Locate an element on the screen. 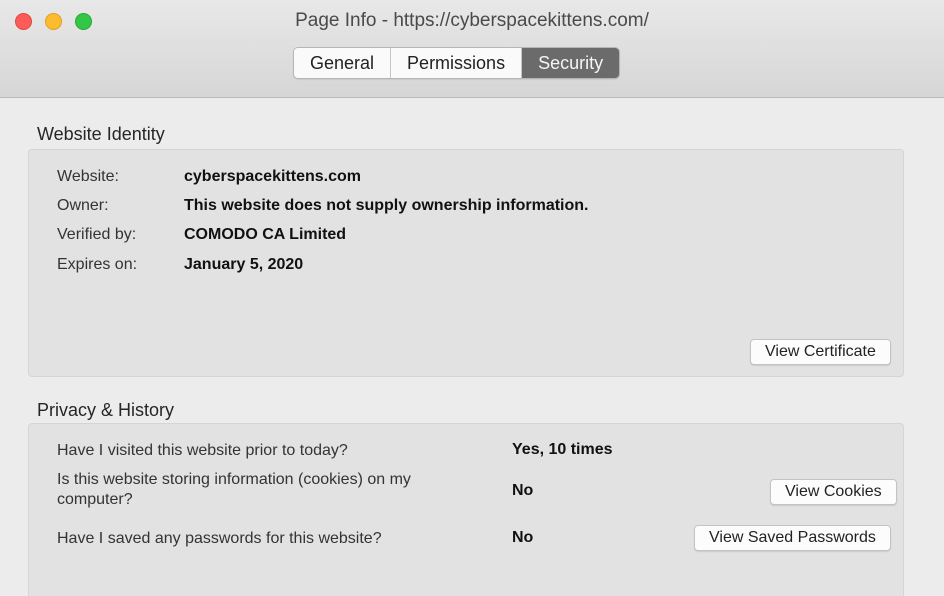  tab-security: Security is located at coordinates (571, 63).